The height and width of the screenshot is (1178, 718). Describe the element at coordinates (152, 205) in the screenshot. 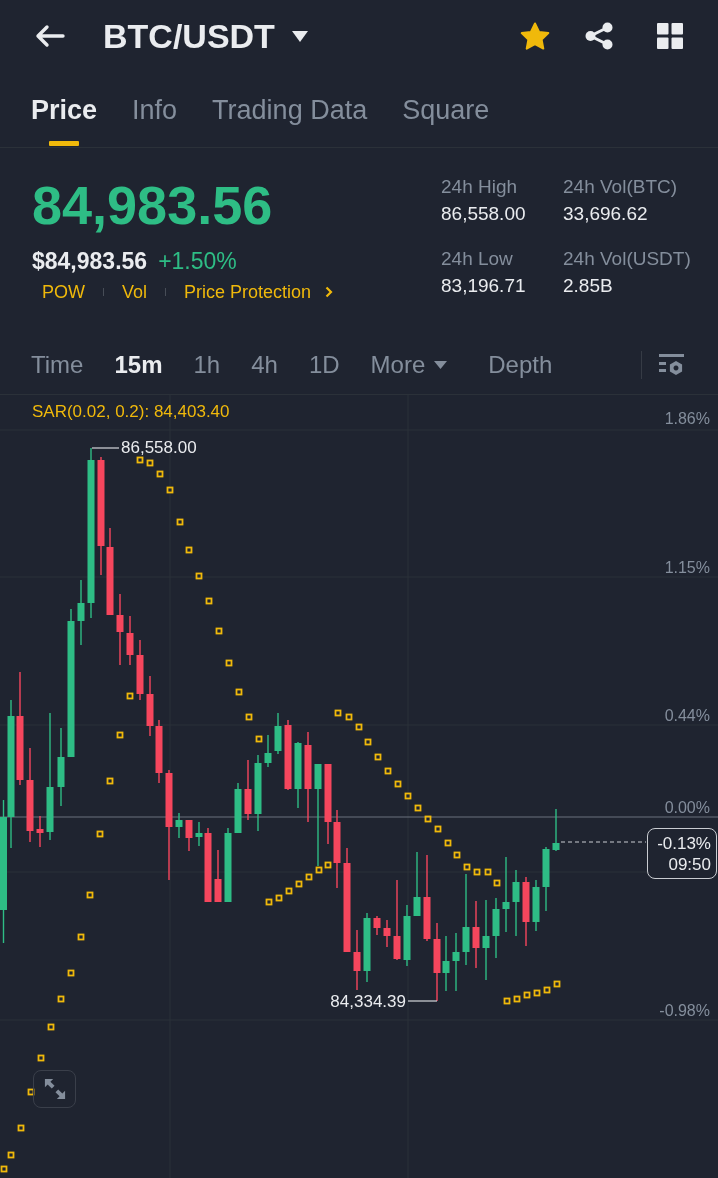

I see `last-price: 84,983.56` at that location.